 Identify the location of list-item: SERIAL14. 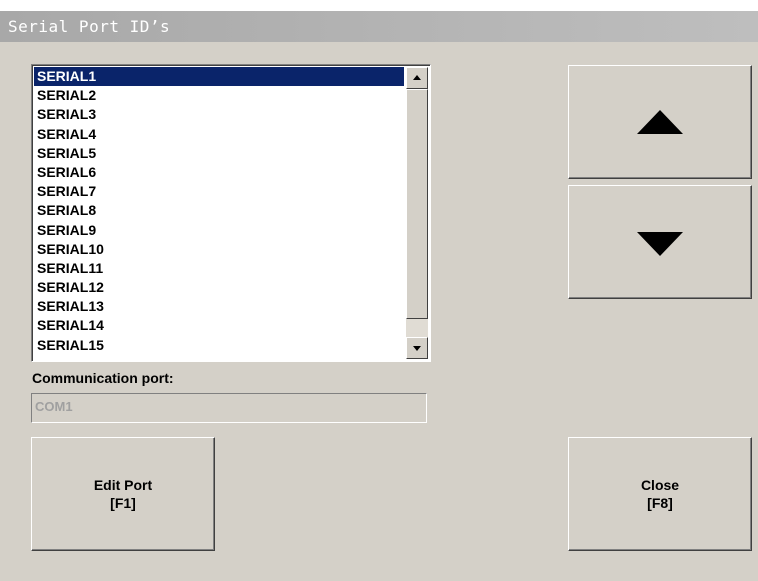
(219, 325).